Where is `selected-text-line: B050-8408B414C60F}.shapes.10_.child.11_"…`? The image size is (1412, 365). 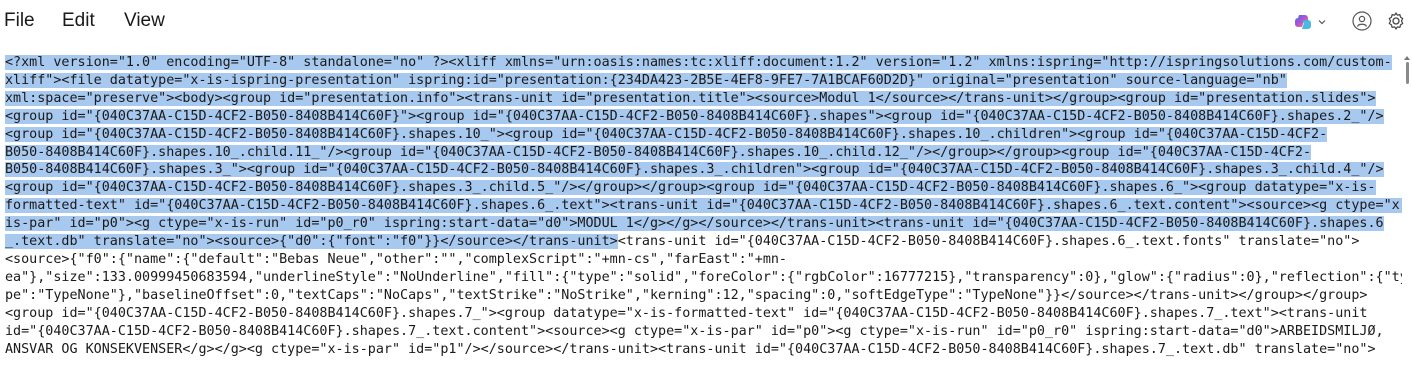
selected-text-line: B050-8408B414C60F}.shapes.10_.child.11_"… is located at coordinates (658, 152).